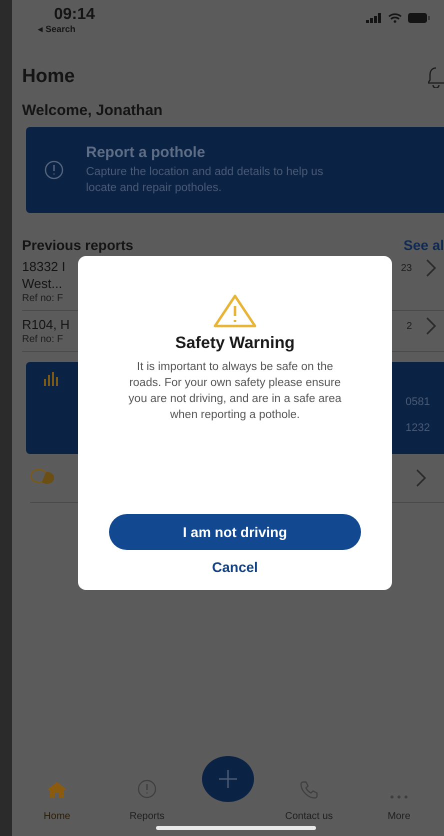 Image resolution: width=444 pixels, height=836 pixels. Describe the element at coordinates (146, 152) in the screenshot. I see `card-title: Report a pothole` at that location.